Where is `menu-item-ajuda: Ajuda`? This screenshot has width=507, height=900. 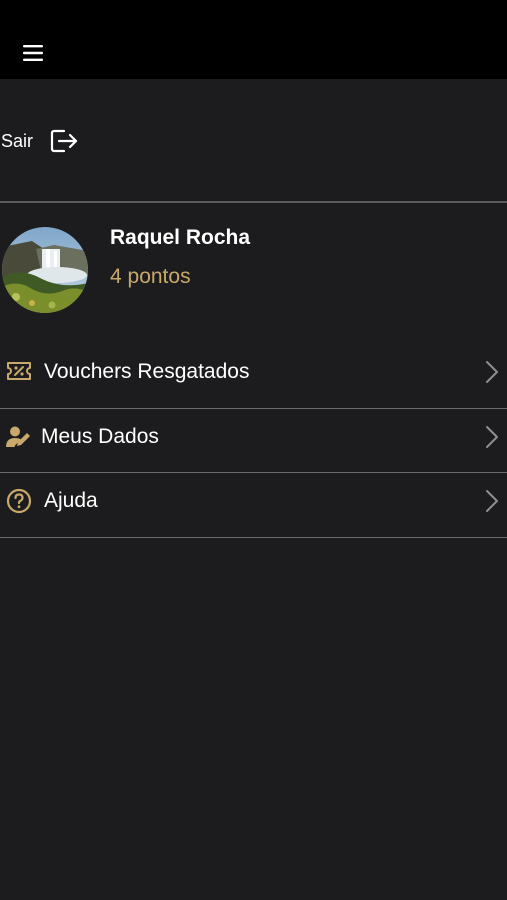 menu-item-ajuda: Ajuda is located at coordinates (253, 501).